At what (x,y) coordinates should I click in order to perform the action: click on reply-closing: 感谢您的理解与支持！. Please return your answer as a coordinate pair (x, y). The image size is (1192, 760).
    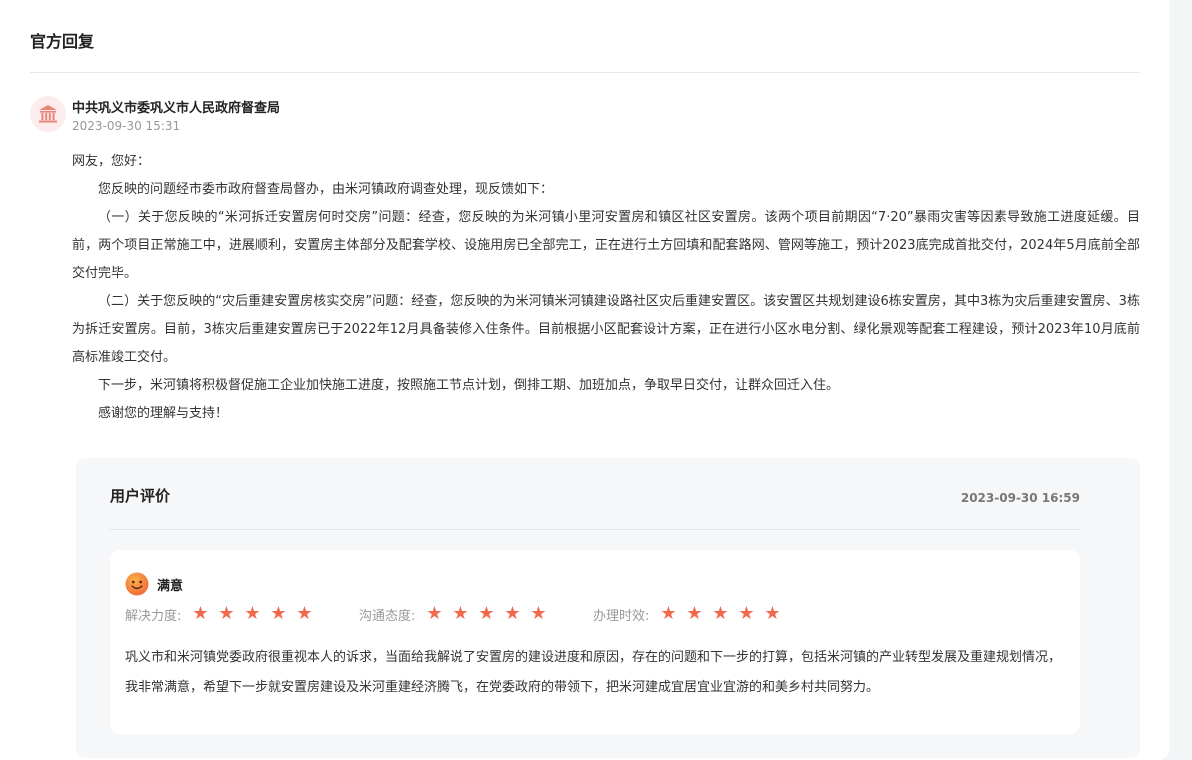
    Looking at the image, I should click on (163, 413).